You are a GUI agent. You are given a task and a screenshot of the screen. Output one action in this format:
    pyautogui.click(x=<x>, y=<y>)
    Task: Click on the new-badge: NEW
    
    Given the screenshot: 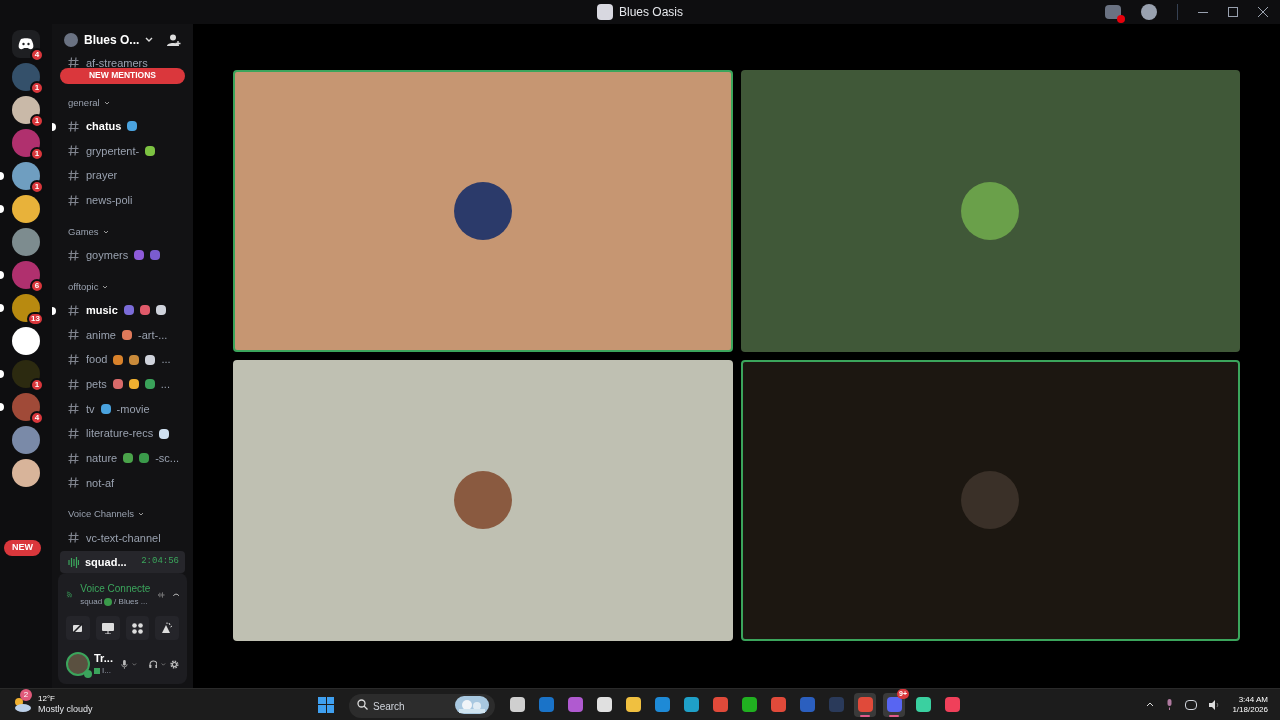 What is the action you would take?
    pyautogui.click(x=22, y=548)
    